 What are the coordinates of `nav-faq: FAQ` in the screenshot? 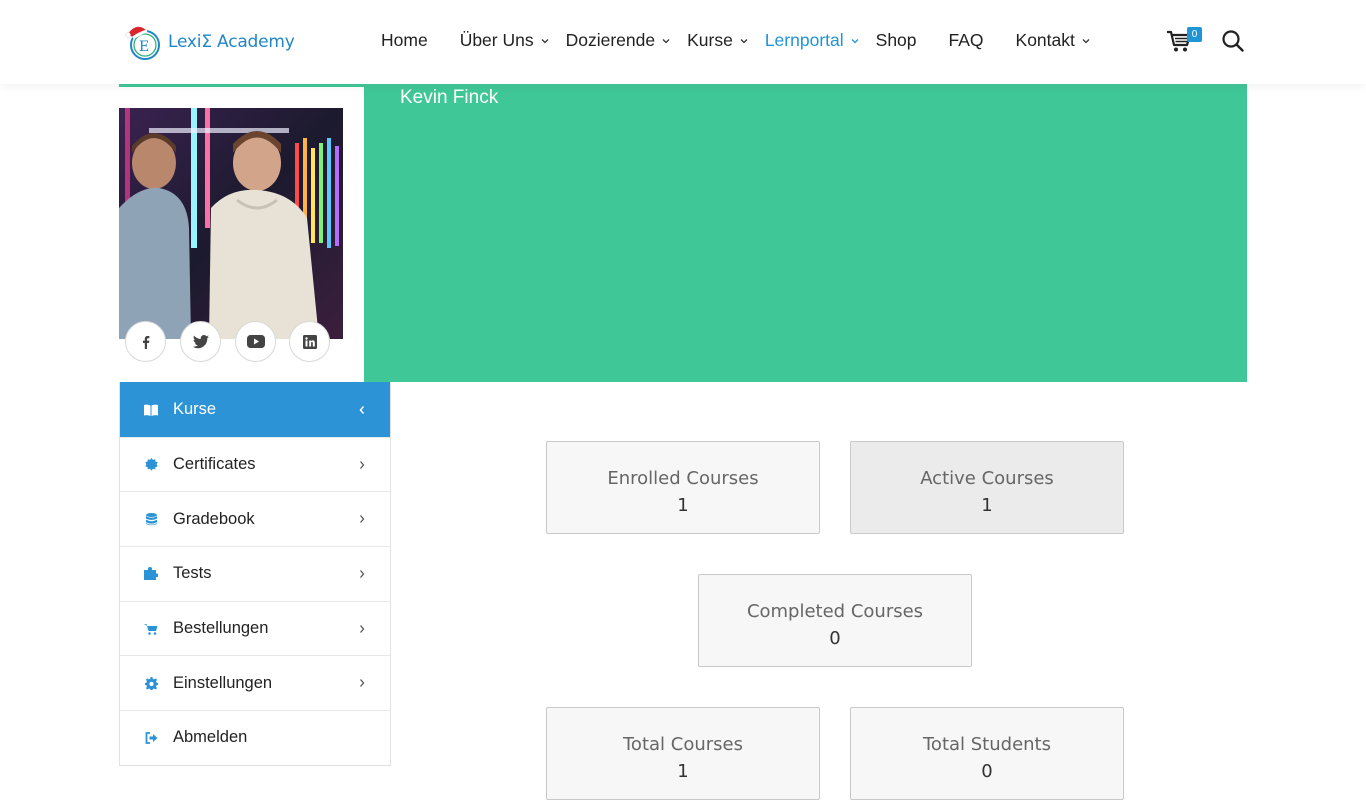 It's located at (966, 40).